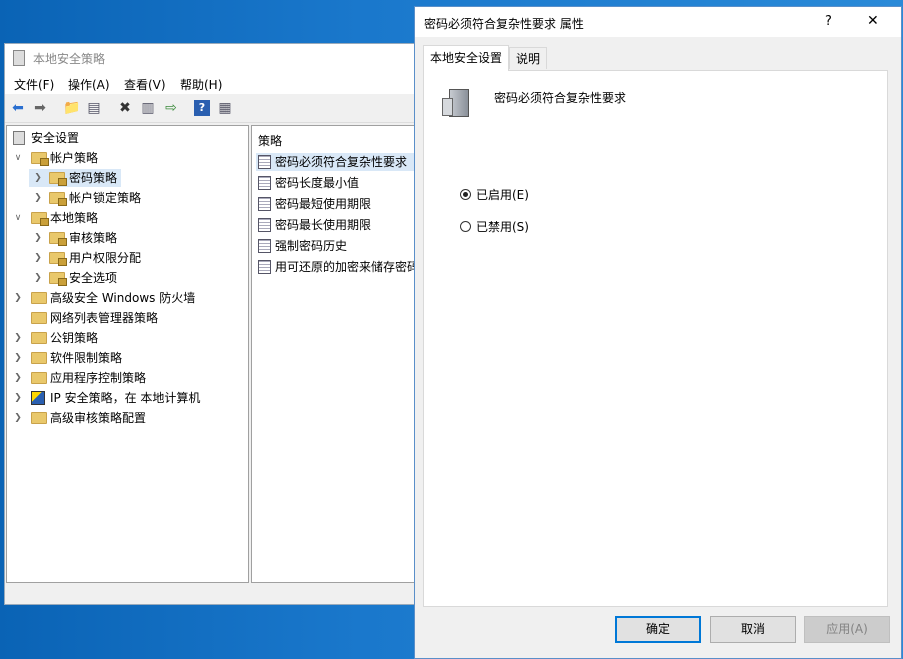  What do you see at coordinates (202, 108) in the screenshot?
I see `help-icon: ?` at bounding box center [202, 108].